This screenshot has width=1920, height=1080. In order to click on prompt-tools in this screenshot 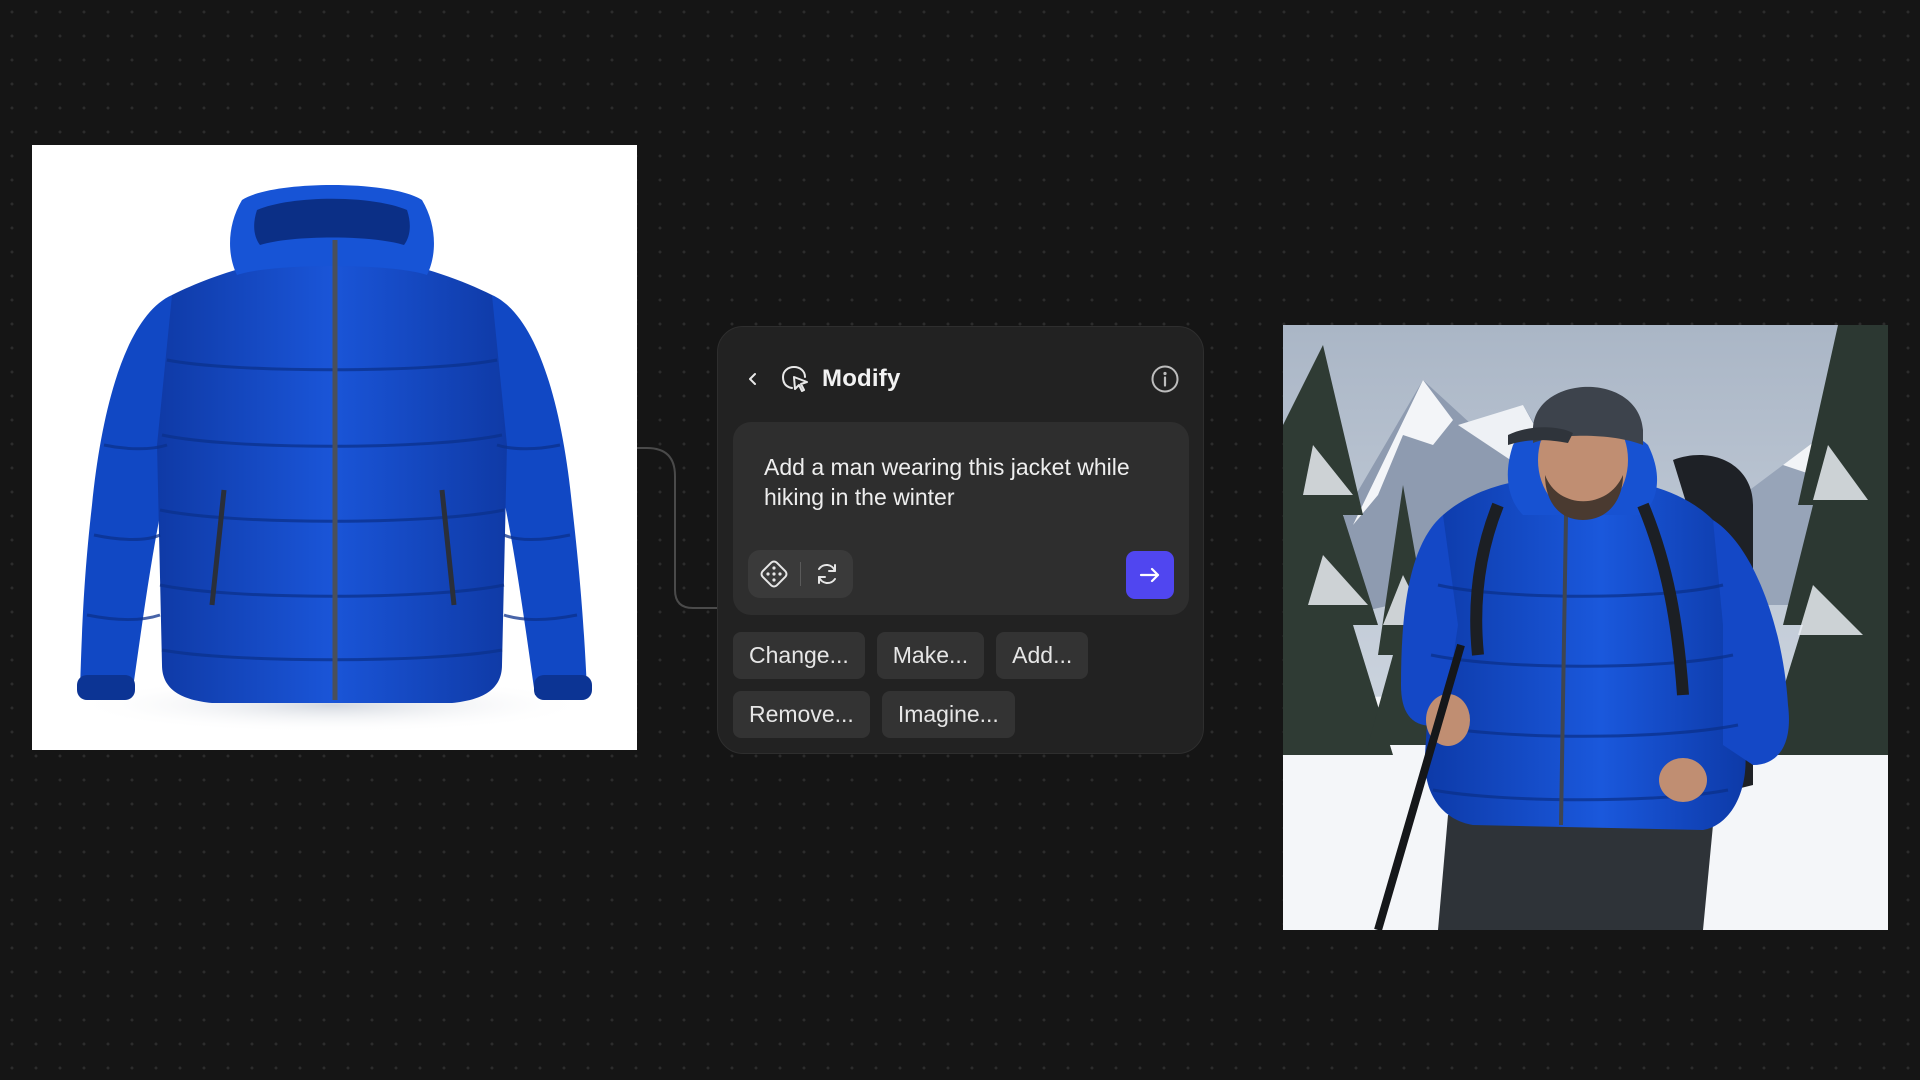, I will do `click(800, 574)`.